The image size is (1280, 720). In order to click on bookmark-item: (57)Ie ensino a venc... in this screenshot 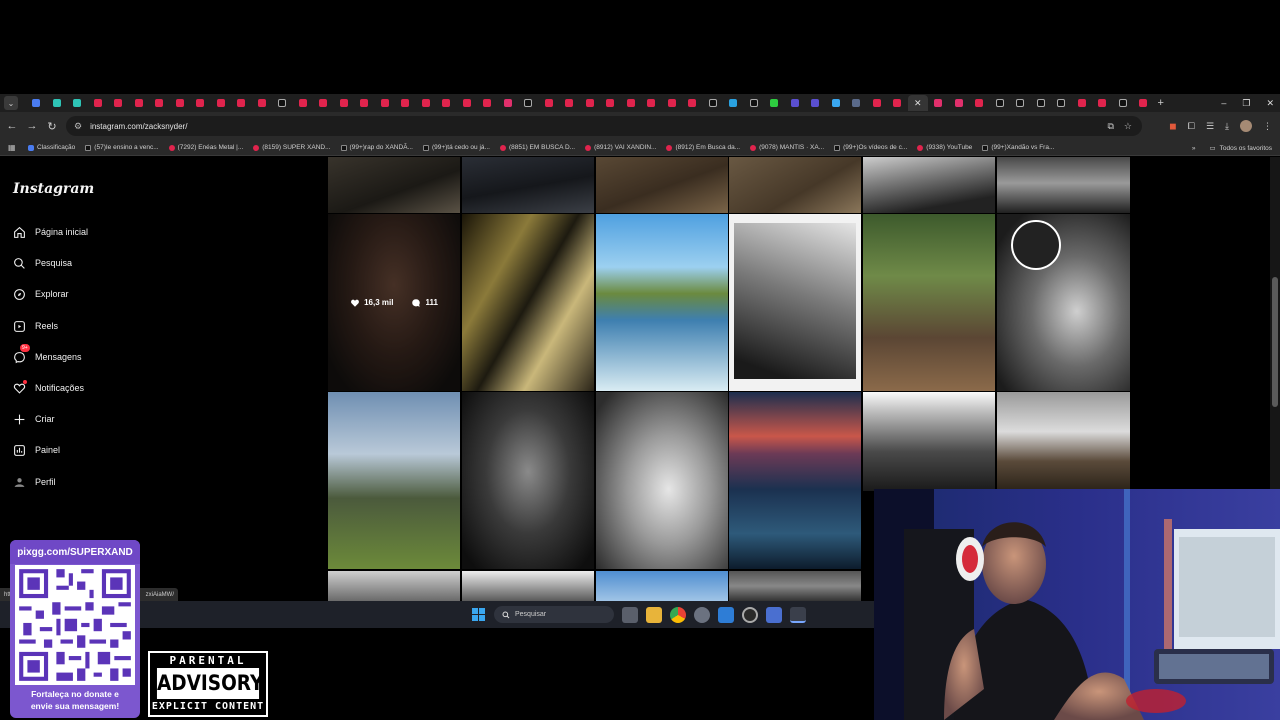, I will do `click(122, 147)`.